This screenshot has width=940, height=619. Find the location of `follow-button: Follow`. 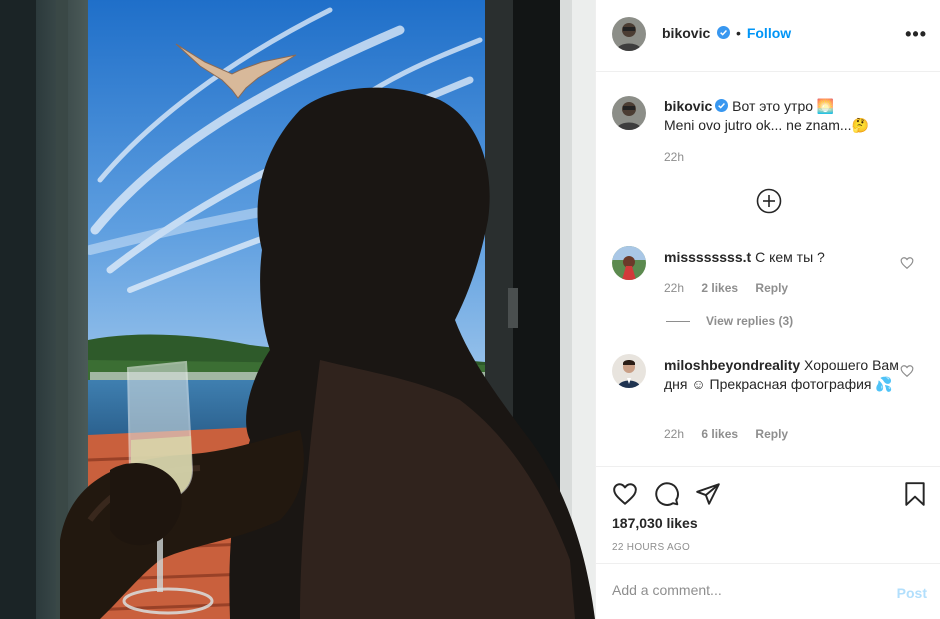

follow-button: Follow is located at coordinates (769, 33).